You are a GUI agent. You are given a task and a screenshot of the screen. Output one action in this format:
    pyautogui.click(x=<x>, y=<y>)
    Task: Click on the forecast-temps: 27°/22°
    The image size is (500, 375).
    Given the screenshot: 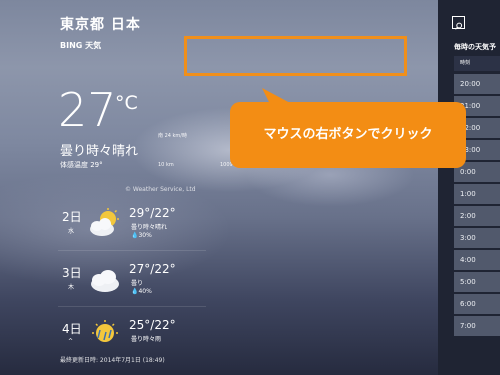 What is the action you would take?
    pyautogui.click(x=152, y=269)
    